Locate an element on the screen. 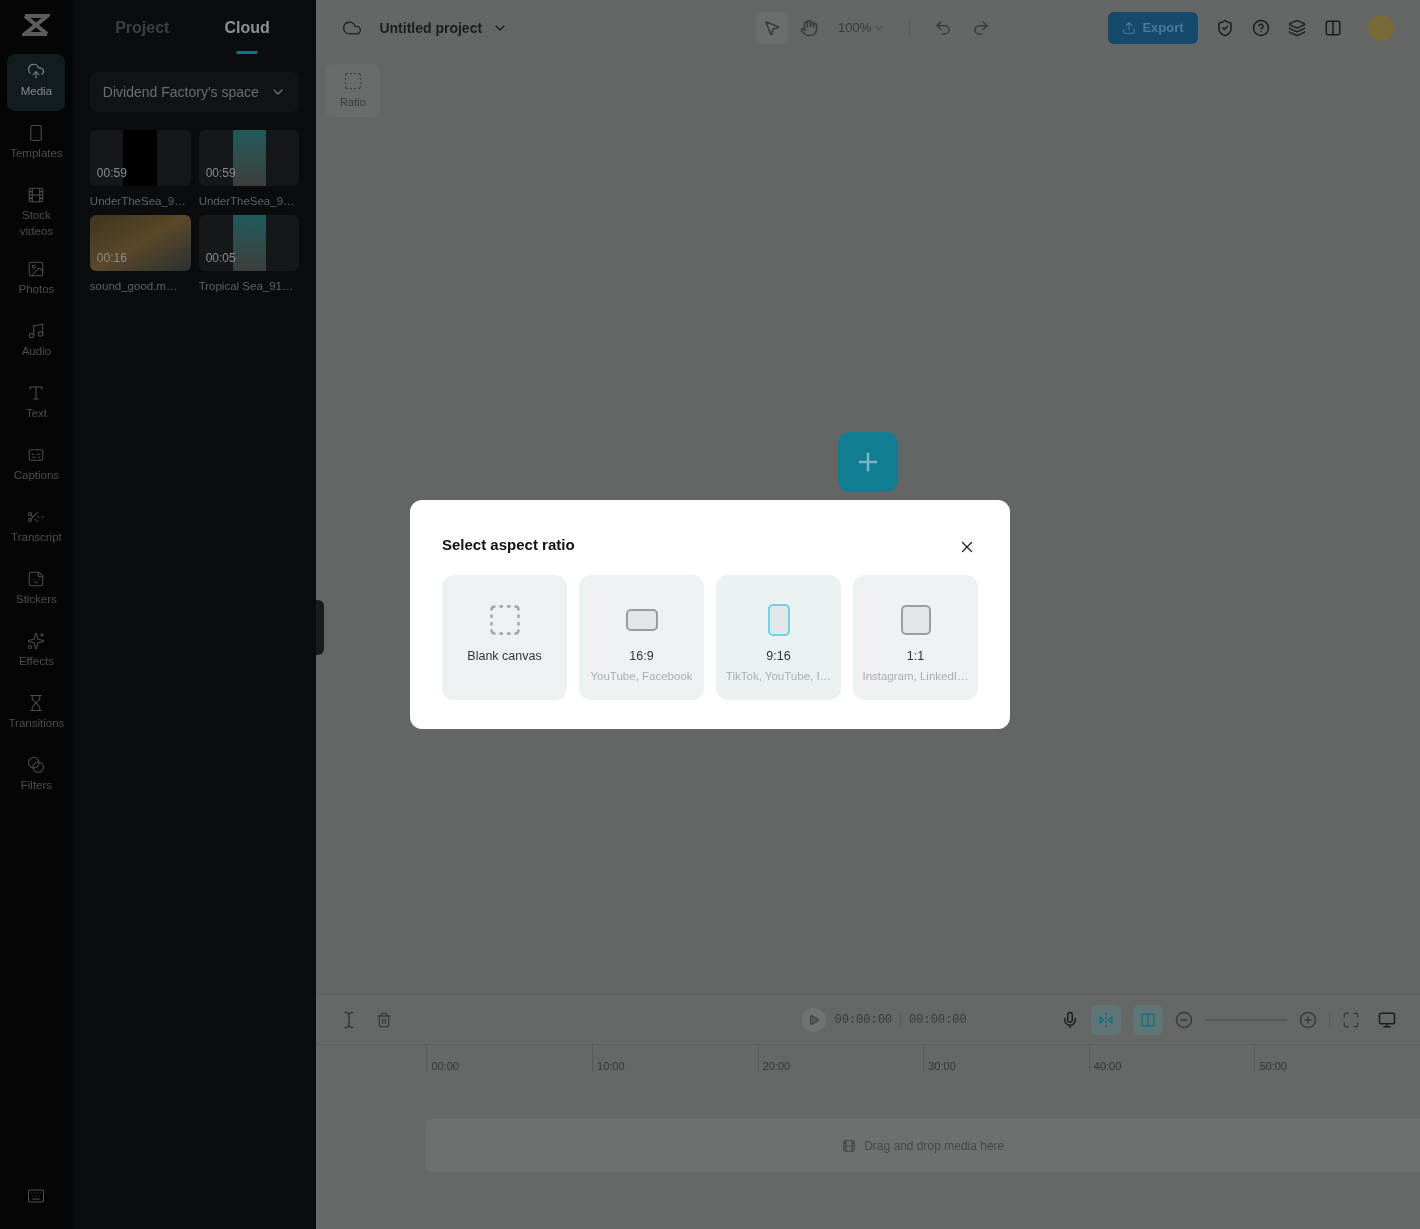 The image size is (1420, 1229). sparkle-icon is located at coordinates (36, 641).